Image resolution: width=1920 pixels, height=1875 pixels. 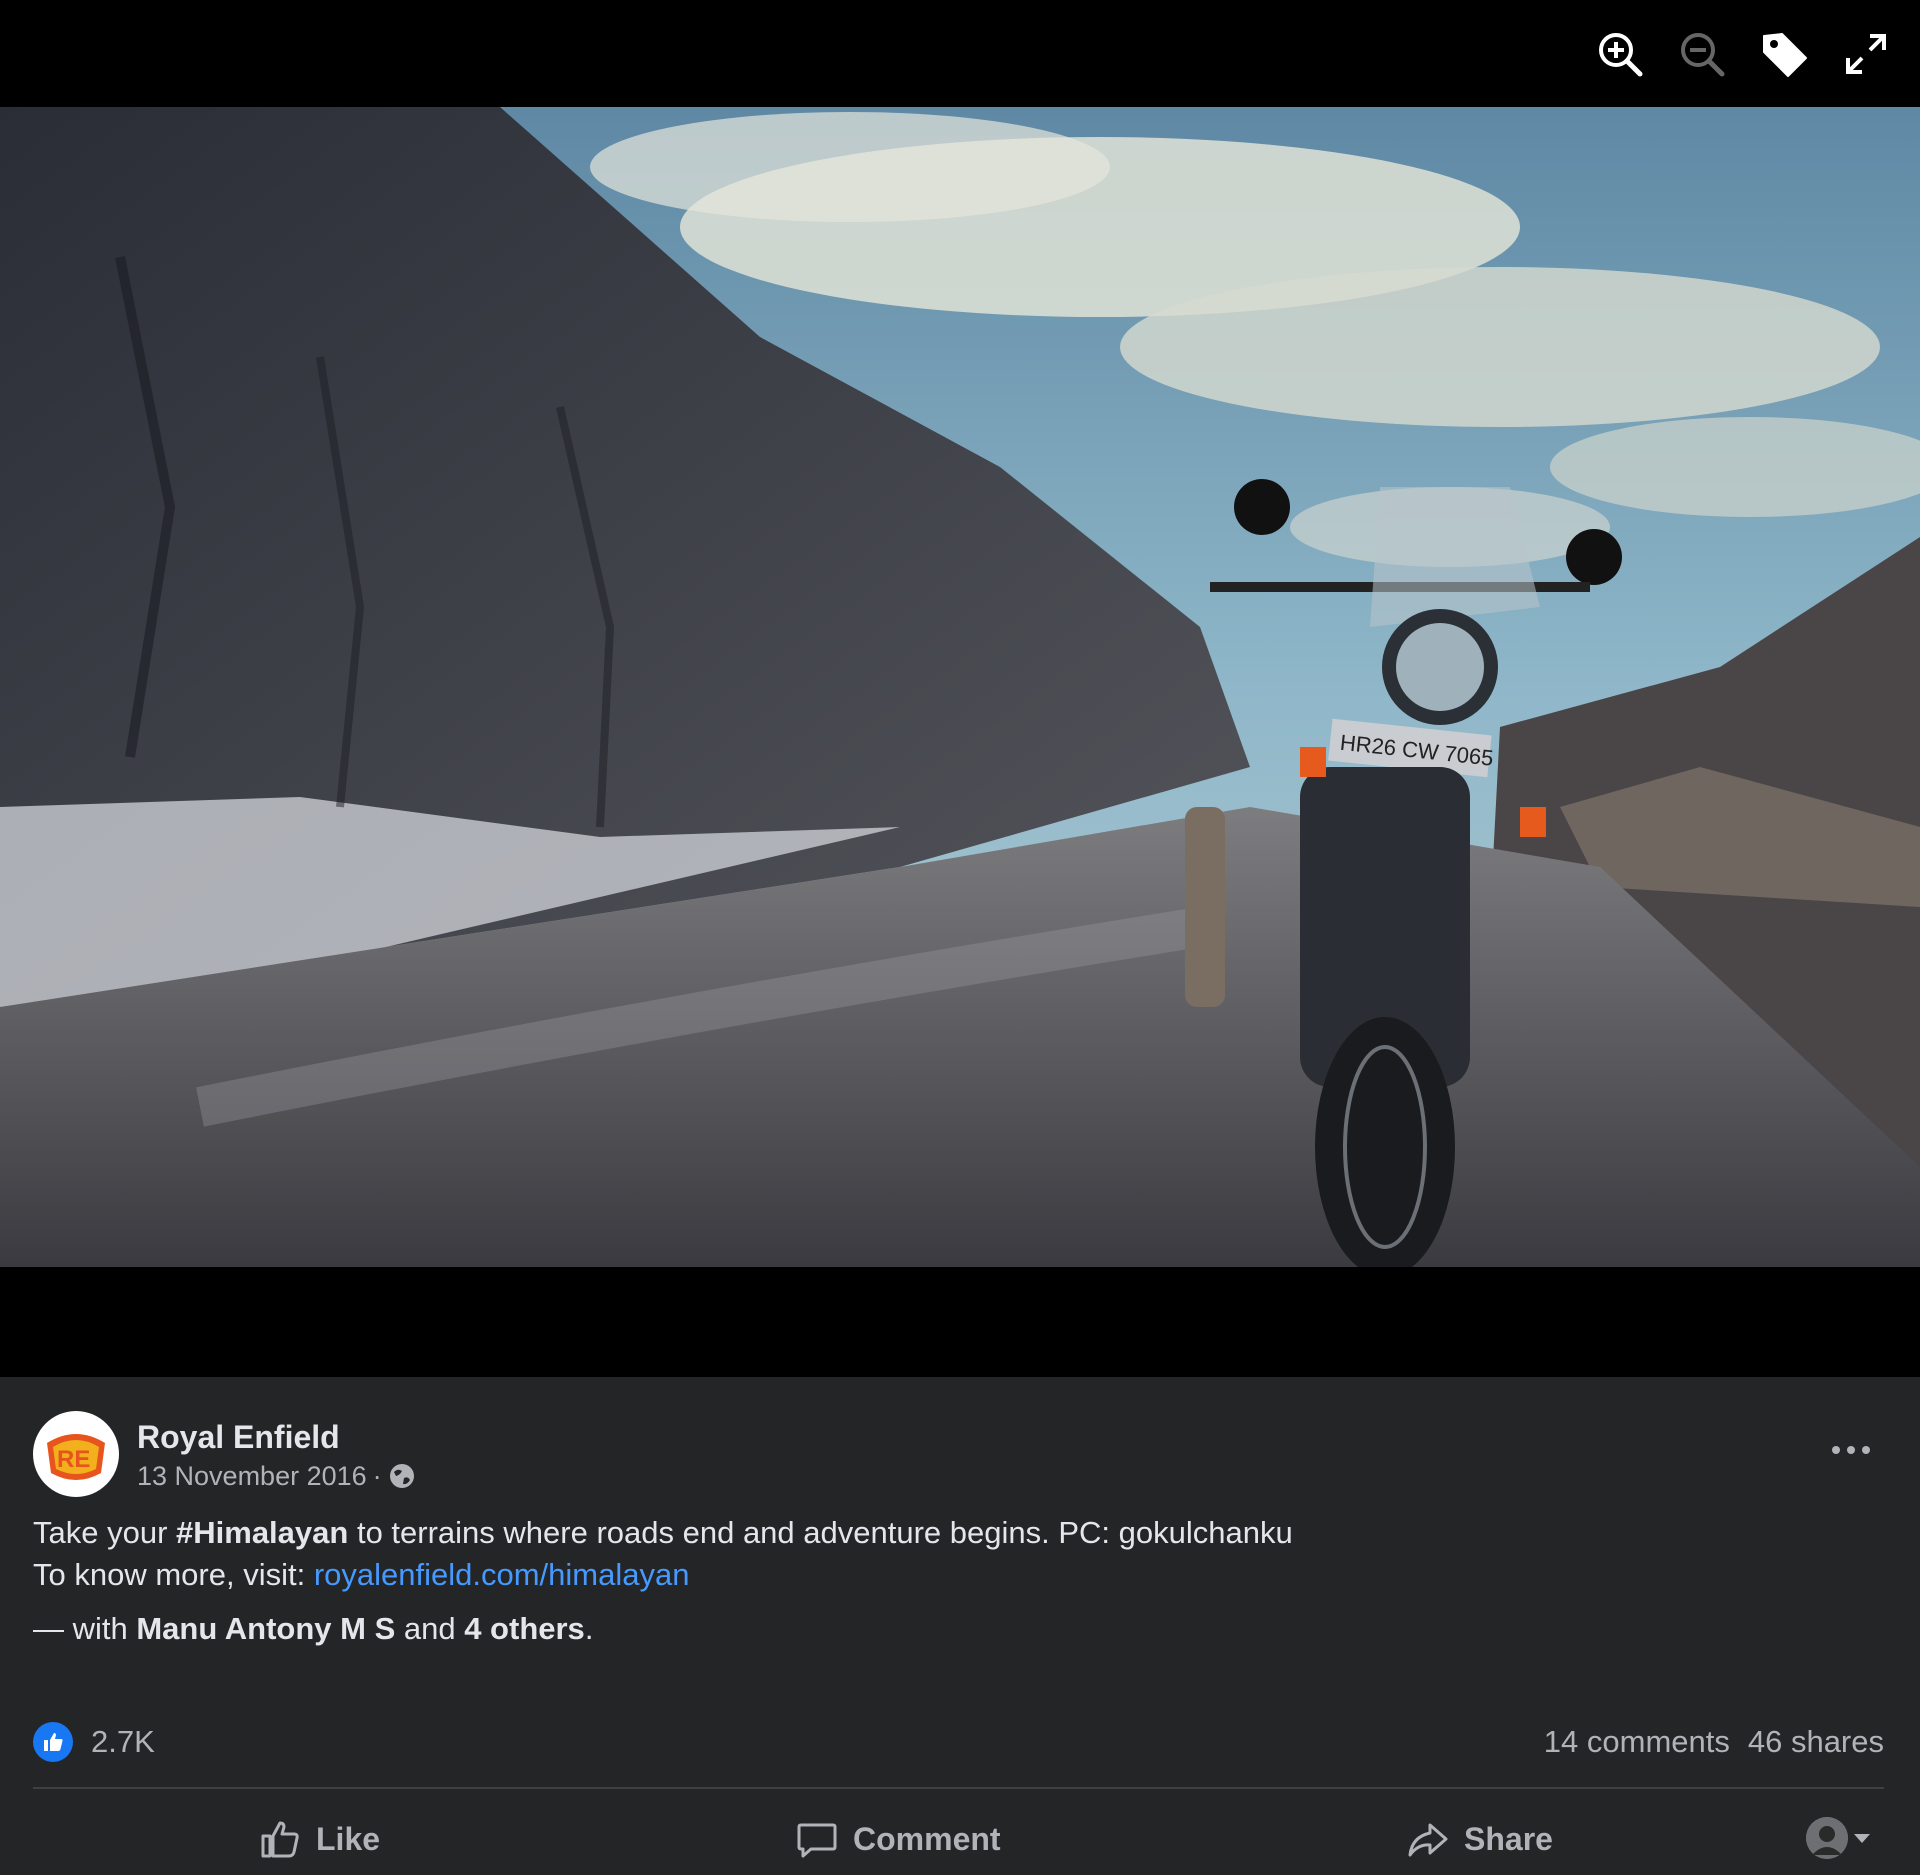 I want to click on svg-text: RE, so click(x=73, y=1459).